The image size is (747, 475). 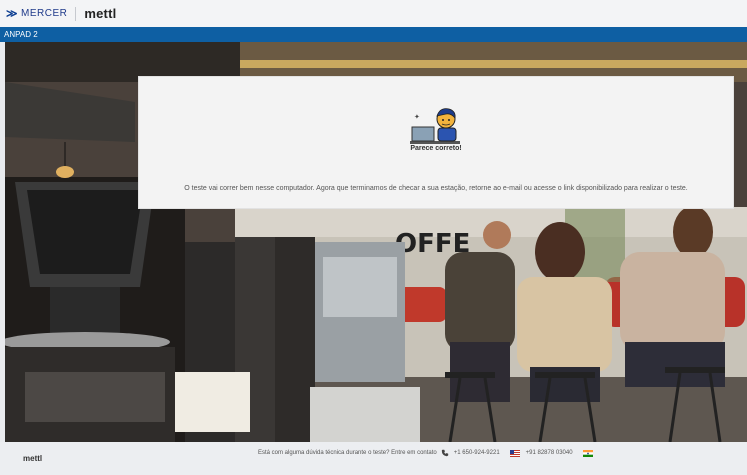 I want to click on top-header: ≫ MERCER mettl, so click(x=373, y=13).